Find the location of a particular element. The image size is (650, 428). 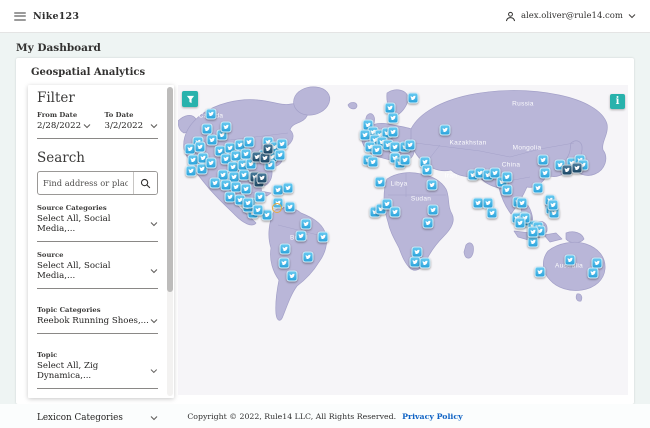

search-heading: Search is located at coordinates (61, 158).